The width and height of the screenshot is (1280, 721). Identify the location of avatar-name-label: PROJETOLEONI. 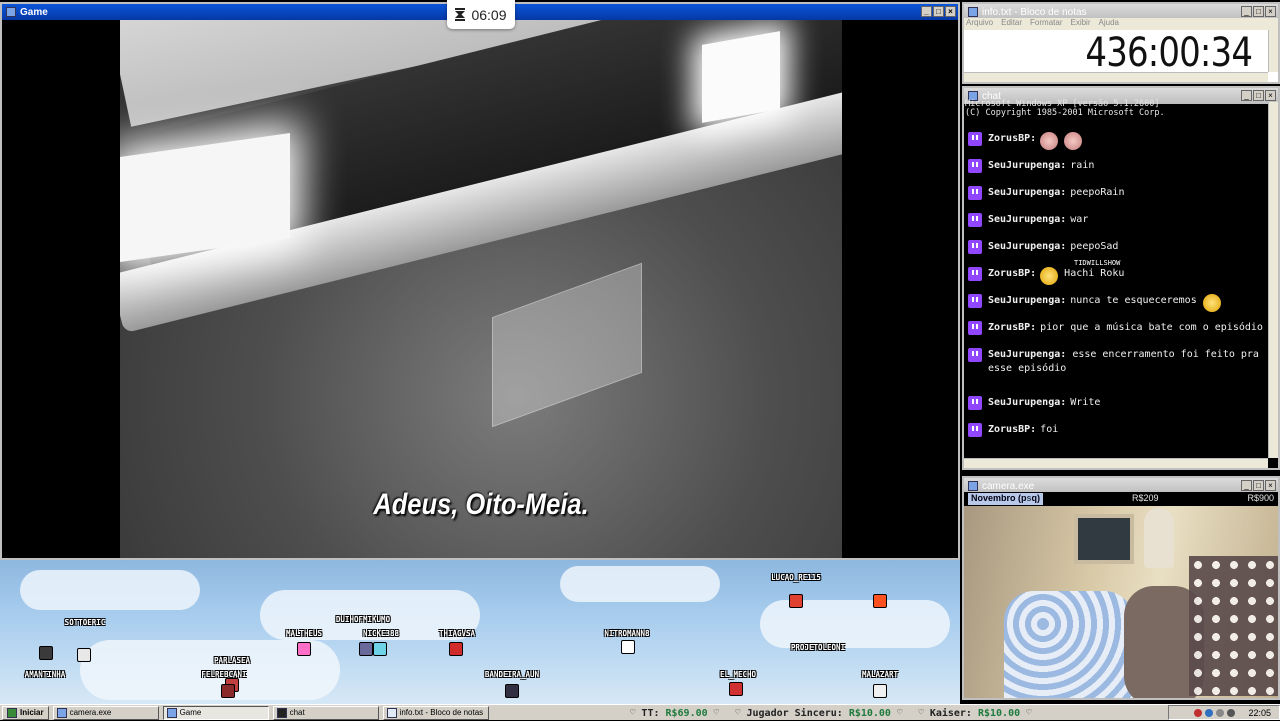
(818, 647).